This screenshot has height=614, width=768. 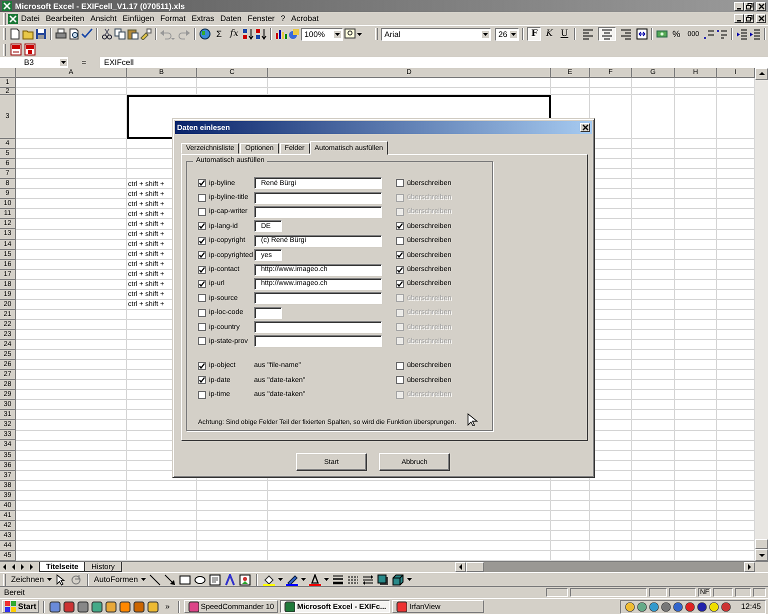 I want to click on arrow-style-icon, so click(x=368, y=580).